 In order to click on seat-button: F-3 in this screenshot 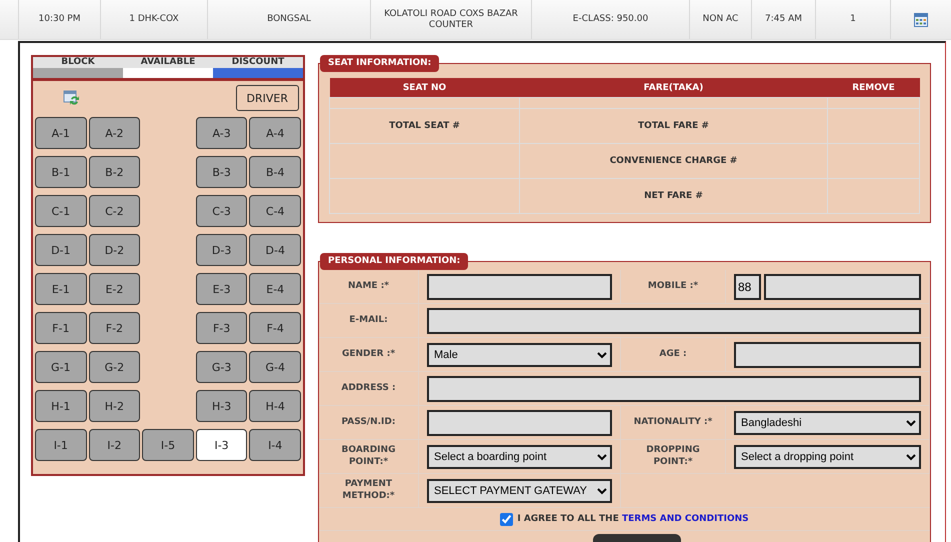, I will do `click(222, 328)`.